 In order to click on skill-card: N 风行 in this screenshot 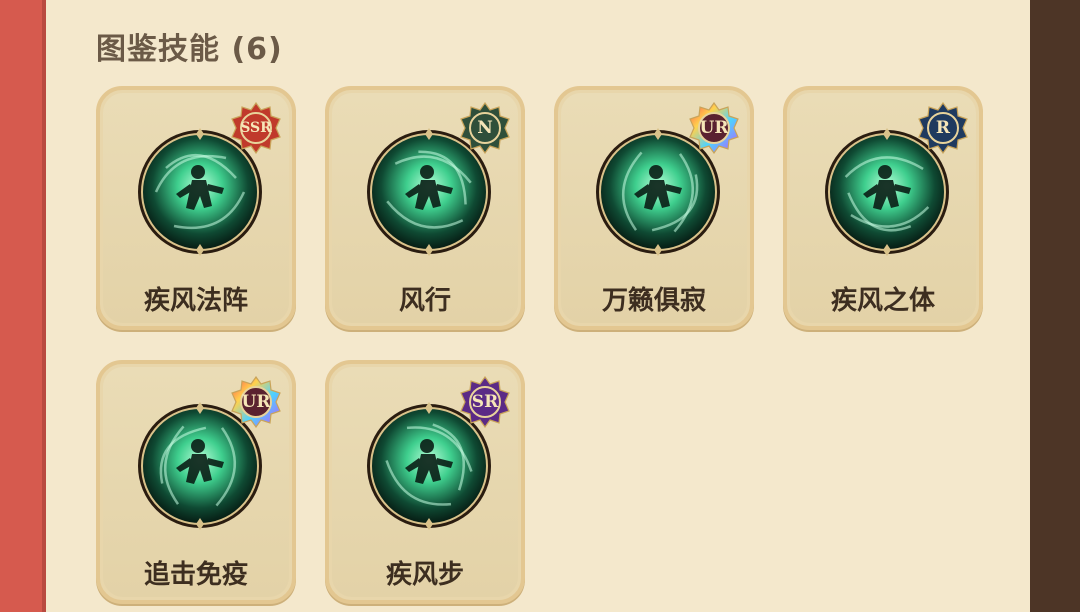, I will do `click(425, 208)`.